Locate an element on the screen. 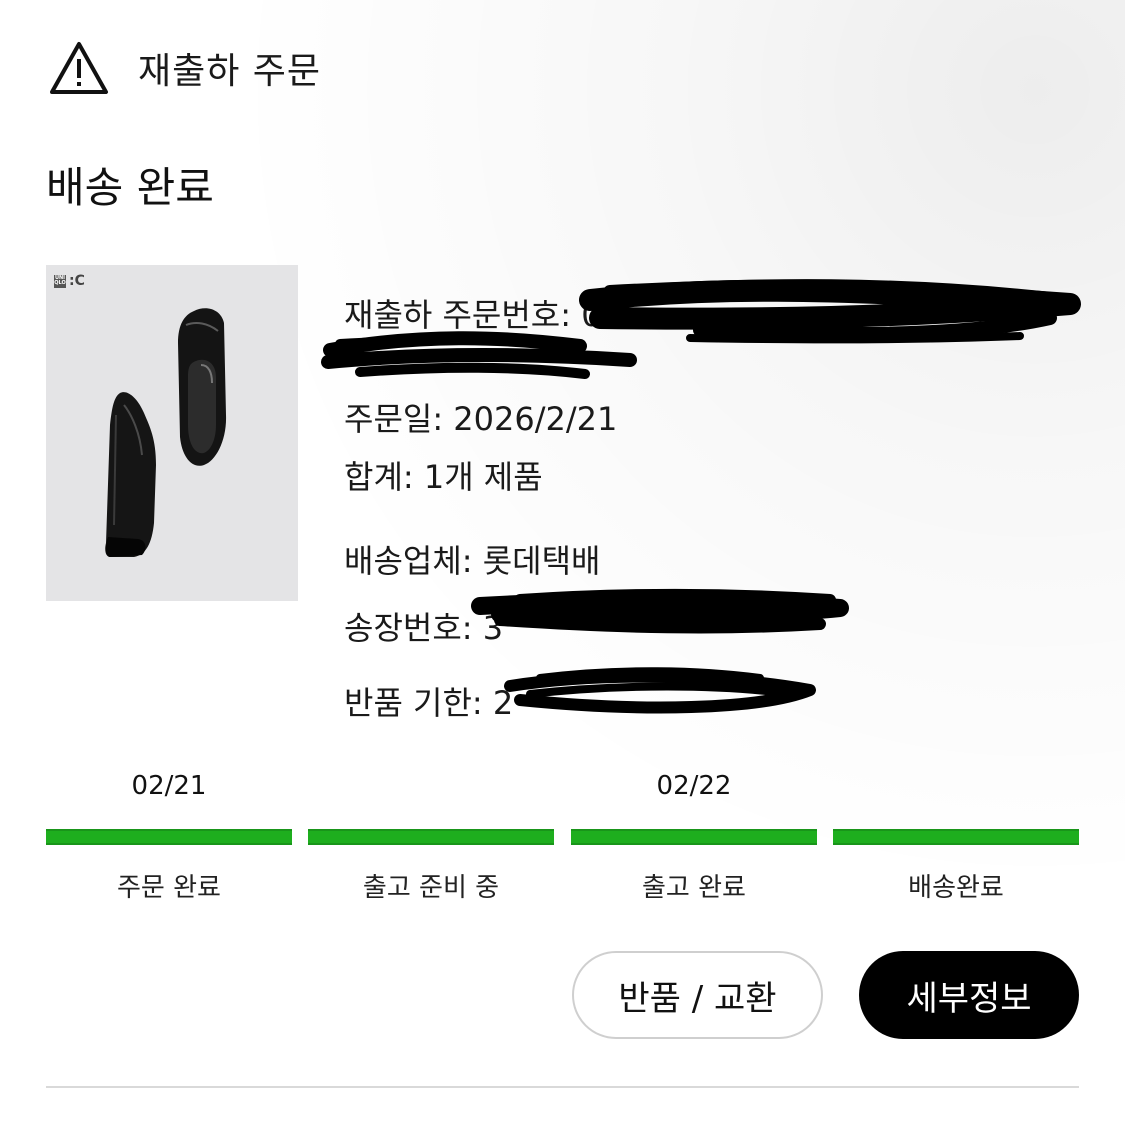 The image size is (1125, 1123). step-order-complete: 주문 완료 is located at coordinates (169, 888).